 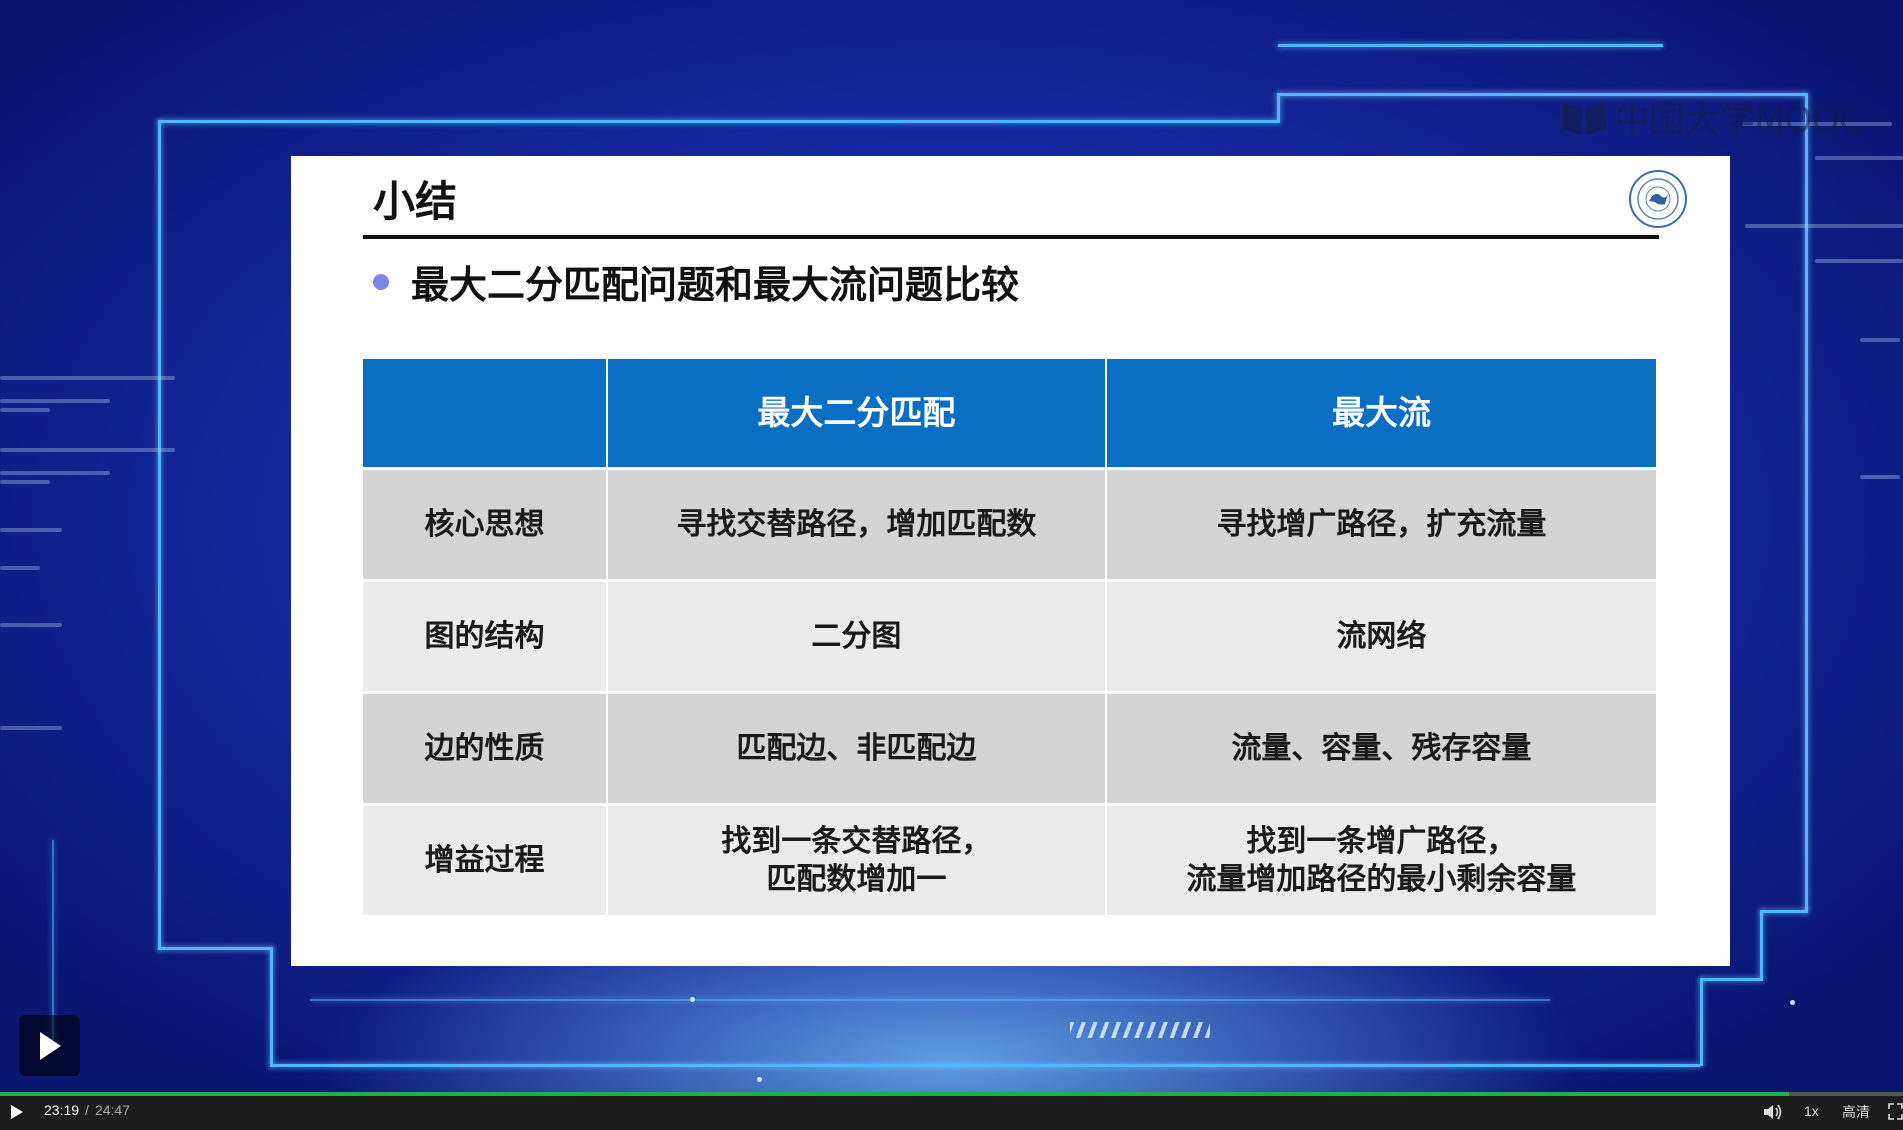 What do you see at coordinates (1140, 1030) in the screenshot?
I see `dash-marks` at bounding box center [1140, 1030].